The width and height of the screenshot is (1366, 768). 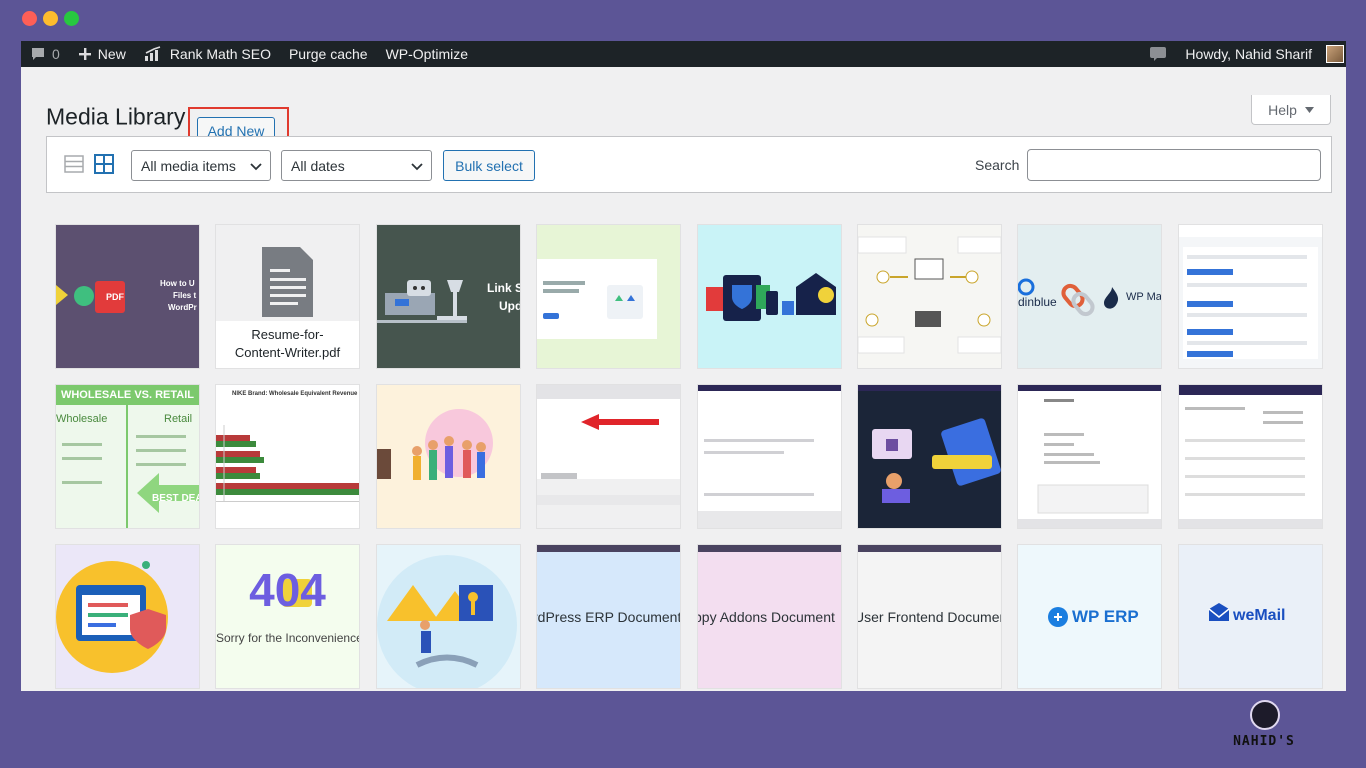 I want to click on tile-label: User Frontend Documer, so click(x=929, y=617).